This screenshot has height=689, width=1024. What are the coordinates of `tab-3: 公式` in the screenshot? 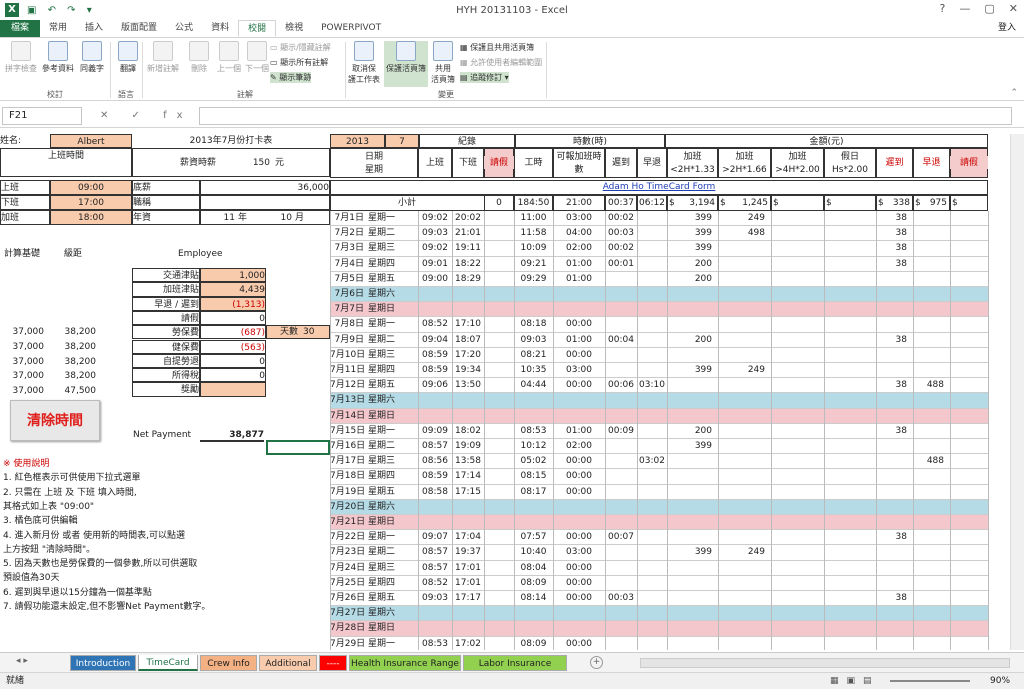 It's located at (184, 28).